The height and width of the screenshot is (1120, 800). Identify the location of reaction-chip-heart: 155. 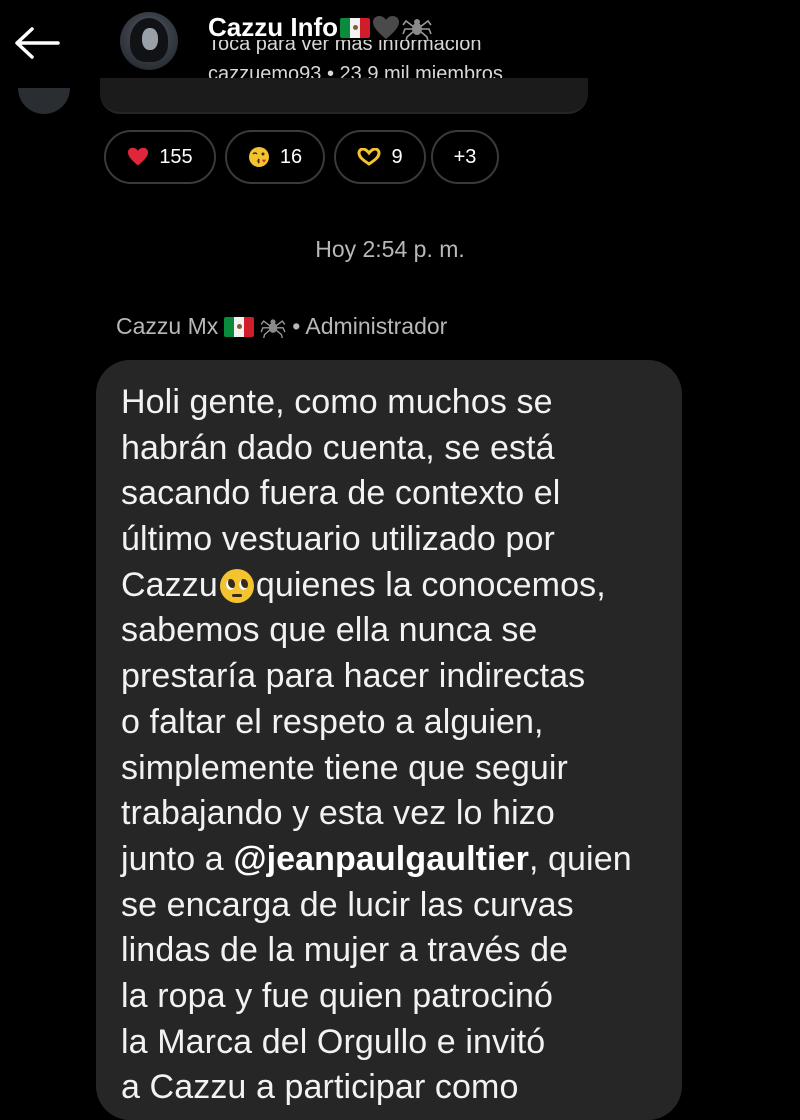
(160, 157).